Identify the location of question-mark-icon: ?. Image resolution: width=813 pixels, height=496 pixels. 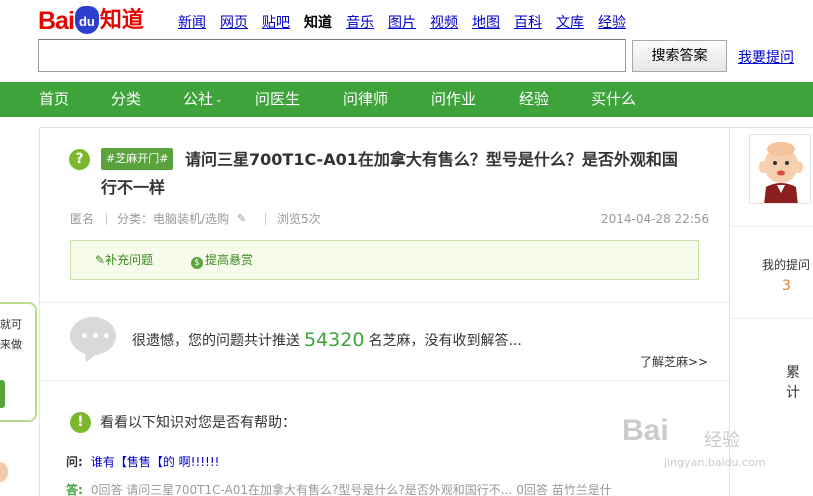
(79, 159).